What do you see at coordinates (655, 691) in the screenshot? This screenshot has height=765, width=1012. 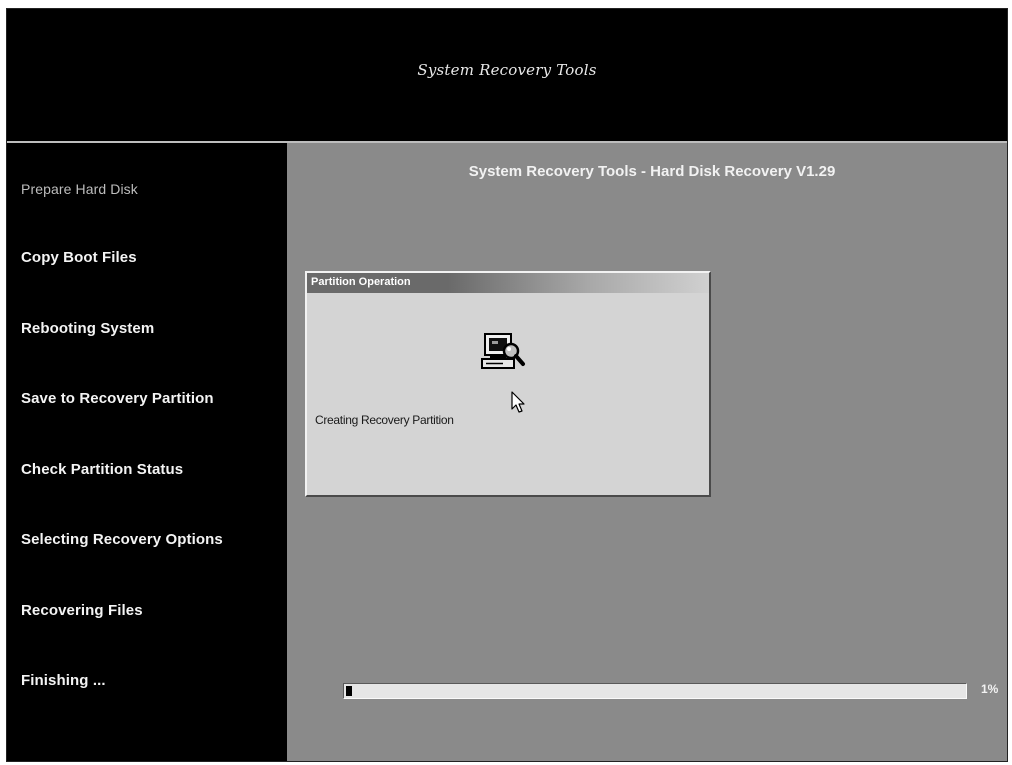 I see `recovery-progress-bar` at bounding box center [655, 691].